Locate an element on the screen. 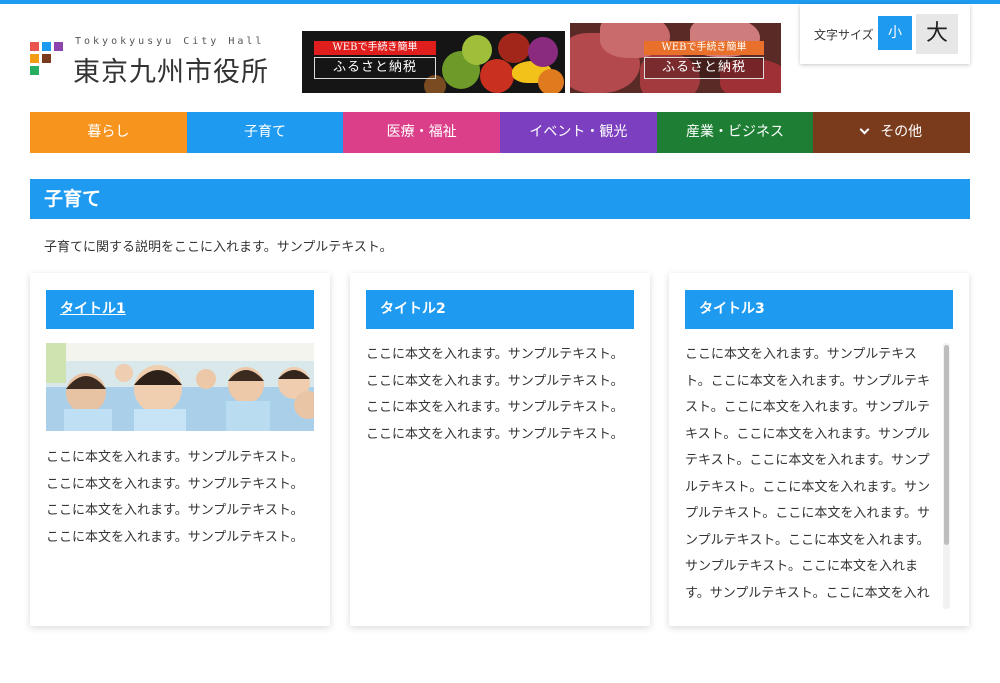 The height and width of the screenshot is (683, 1000). font-size-small-button: 小 is located at coordinates (895, 33).